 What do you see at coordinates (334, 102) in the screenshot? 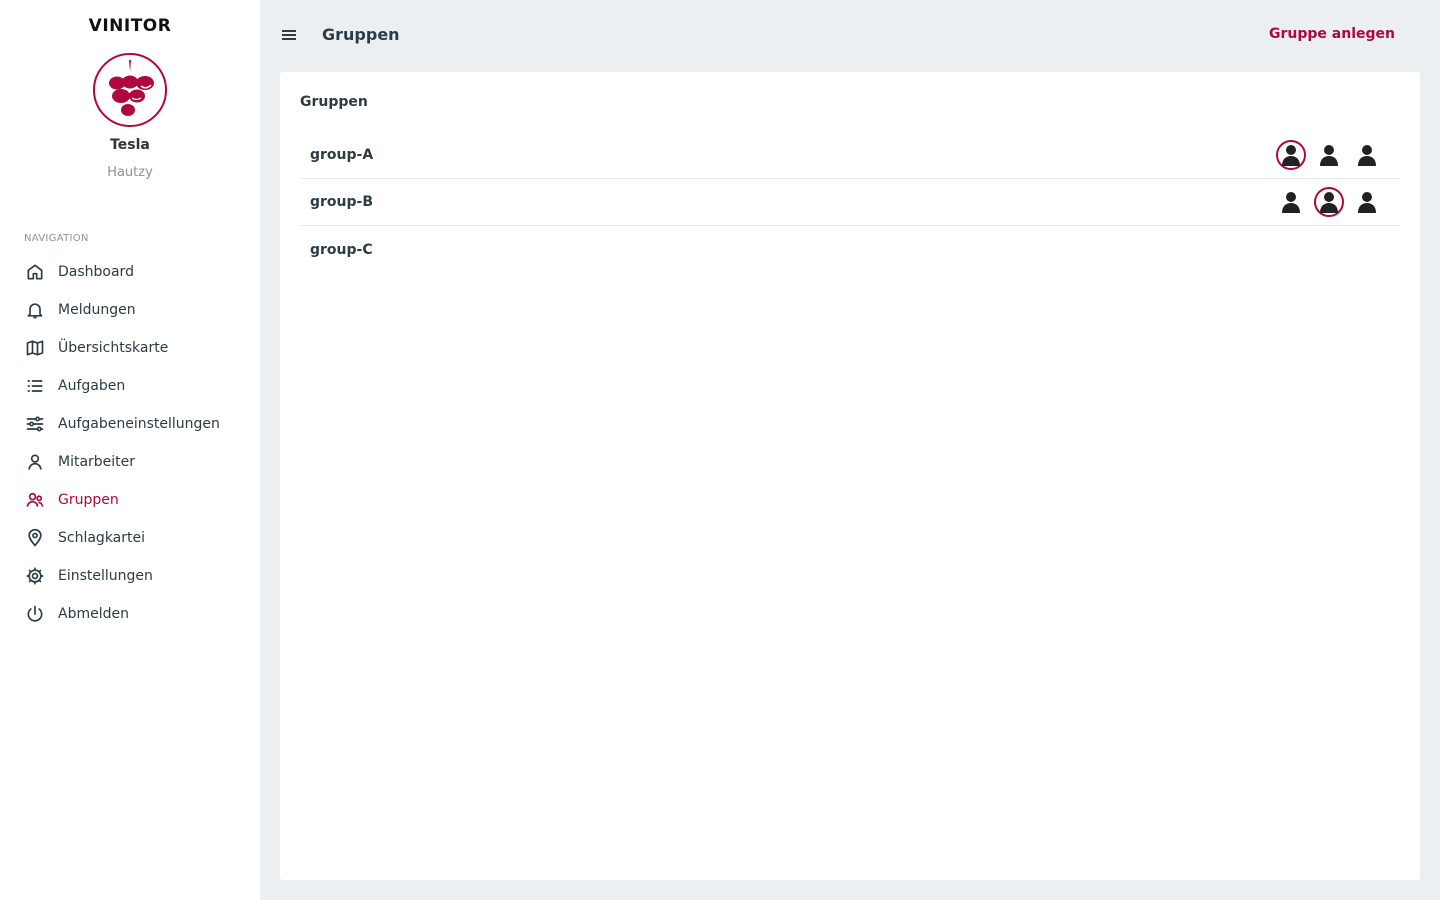
I see `card-title: Gruppen` at bounding box center [334, 102].